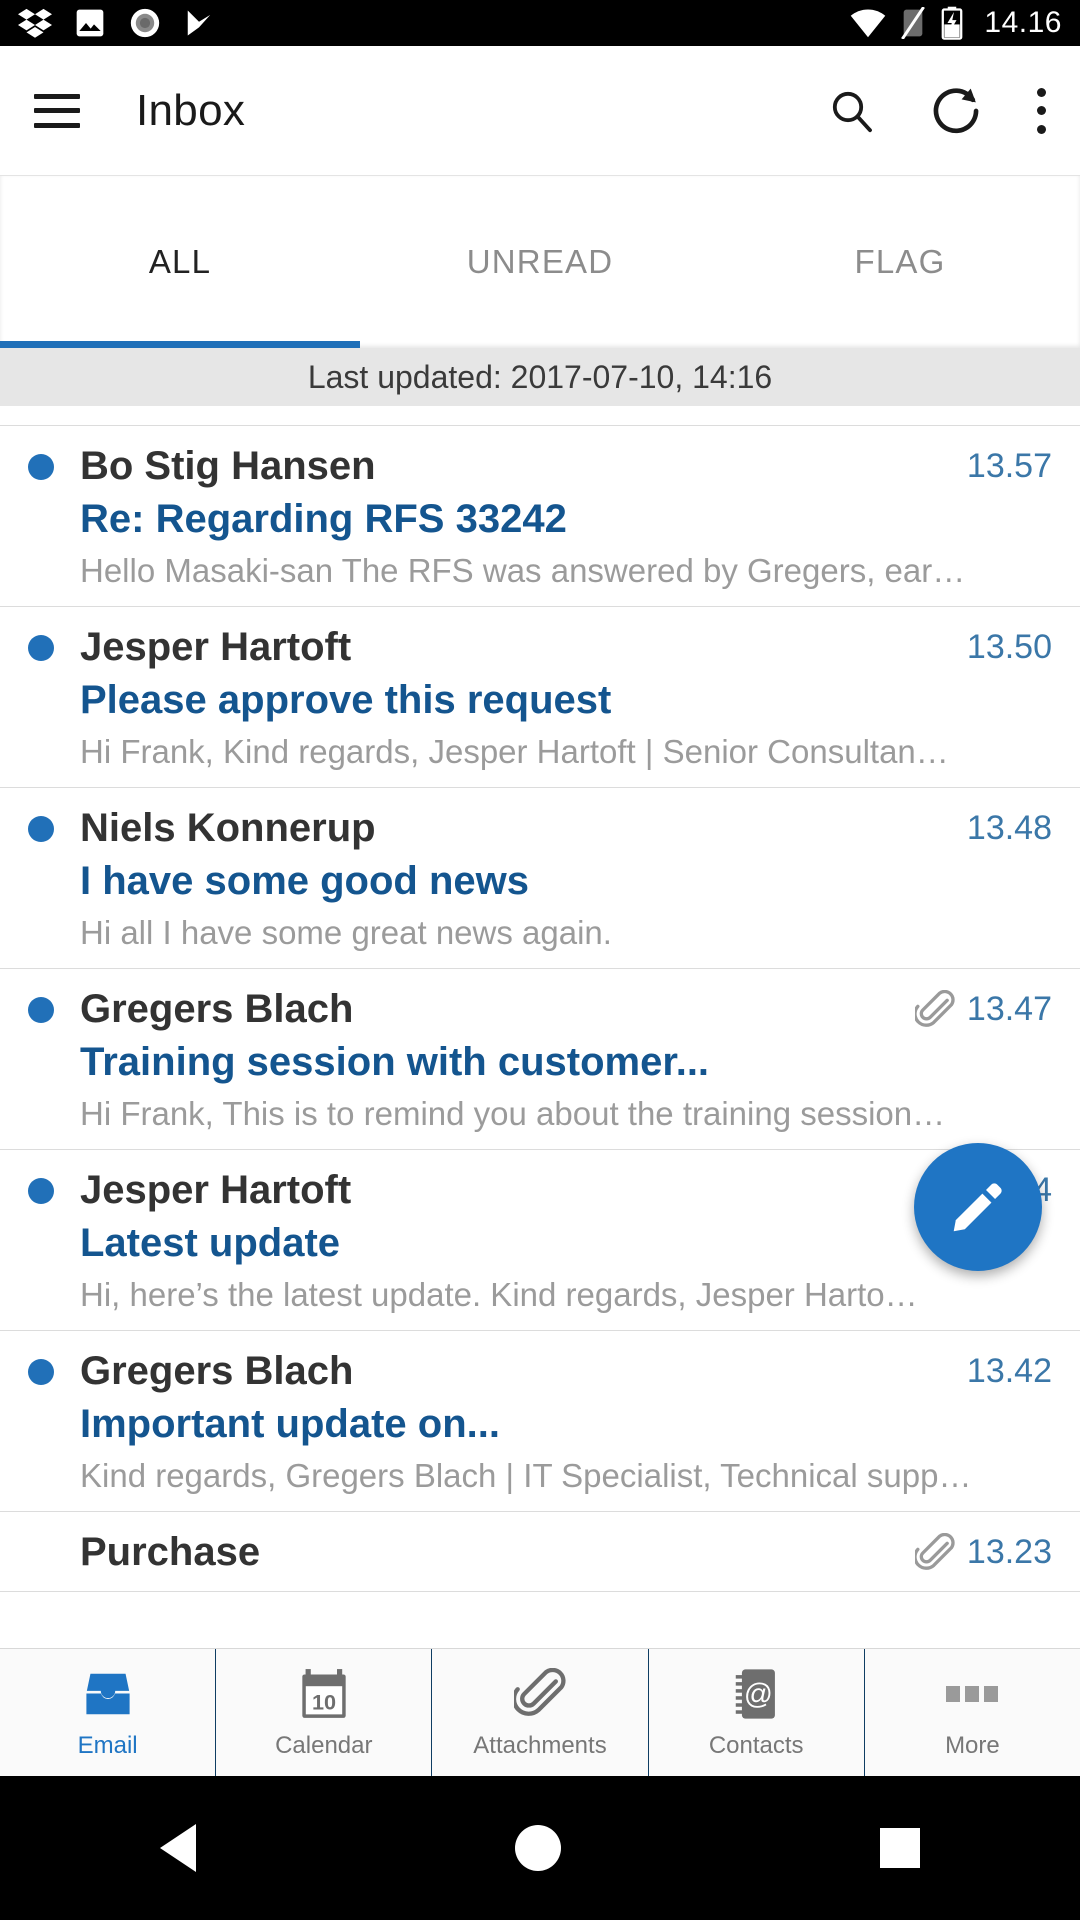 The height and width of the screenshot is (1920, 1080). I want to click on last-updated-bar: Last updated: 2017-07-10, 14:16, so click(540, 377).